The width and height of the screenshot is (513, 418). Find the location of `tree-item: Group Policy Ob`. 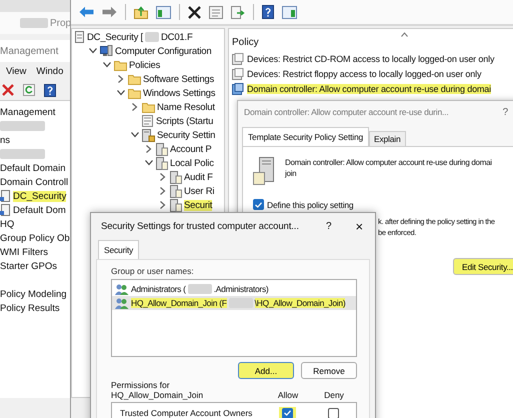

tree-item: Group Policy Ob is located at coordinates (35, 238).